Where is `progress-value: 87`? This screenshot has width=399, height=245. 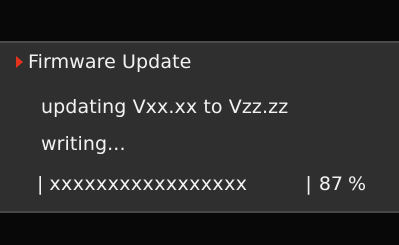
progress-value: 87 is located at coordinates (330, 184).